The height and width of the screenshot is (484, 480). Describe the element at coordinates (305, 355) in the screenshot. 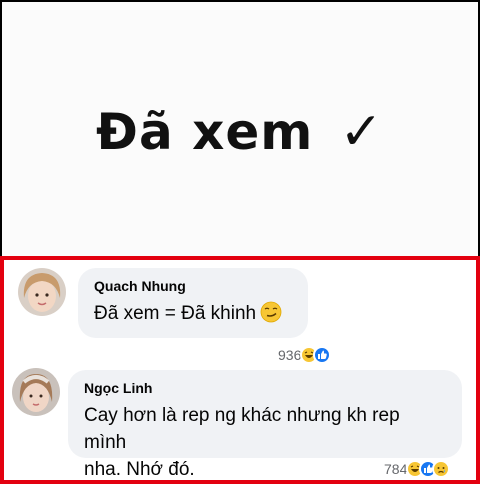

I see `reaction-summary: 936` at that location.